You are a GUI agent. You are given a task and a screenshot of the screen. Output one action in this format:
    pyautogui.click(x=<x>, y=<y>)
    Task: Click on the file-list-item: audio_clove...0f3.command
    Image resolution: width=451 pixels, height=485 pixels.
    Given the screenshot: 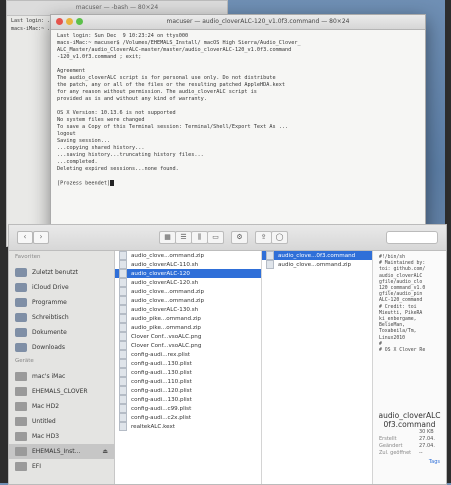 What is the action you would take?
    pyautogui.click(x=317, y=255)
    